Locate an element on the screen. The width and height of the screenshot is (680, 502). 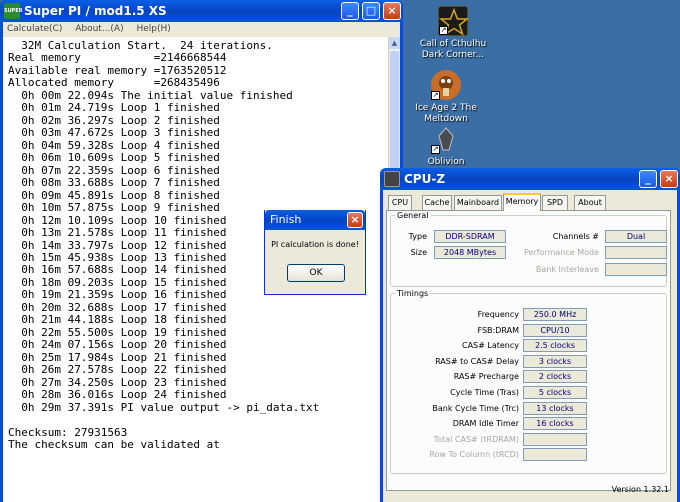
menu-calculate: Calculate(C) is located at coordinates (34, 29).